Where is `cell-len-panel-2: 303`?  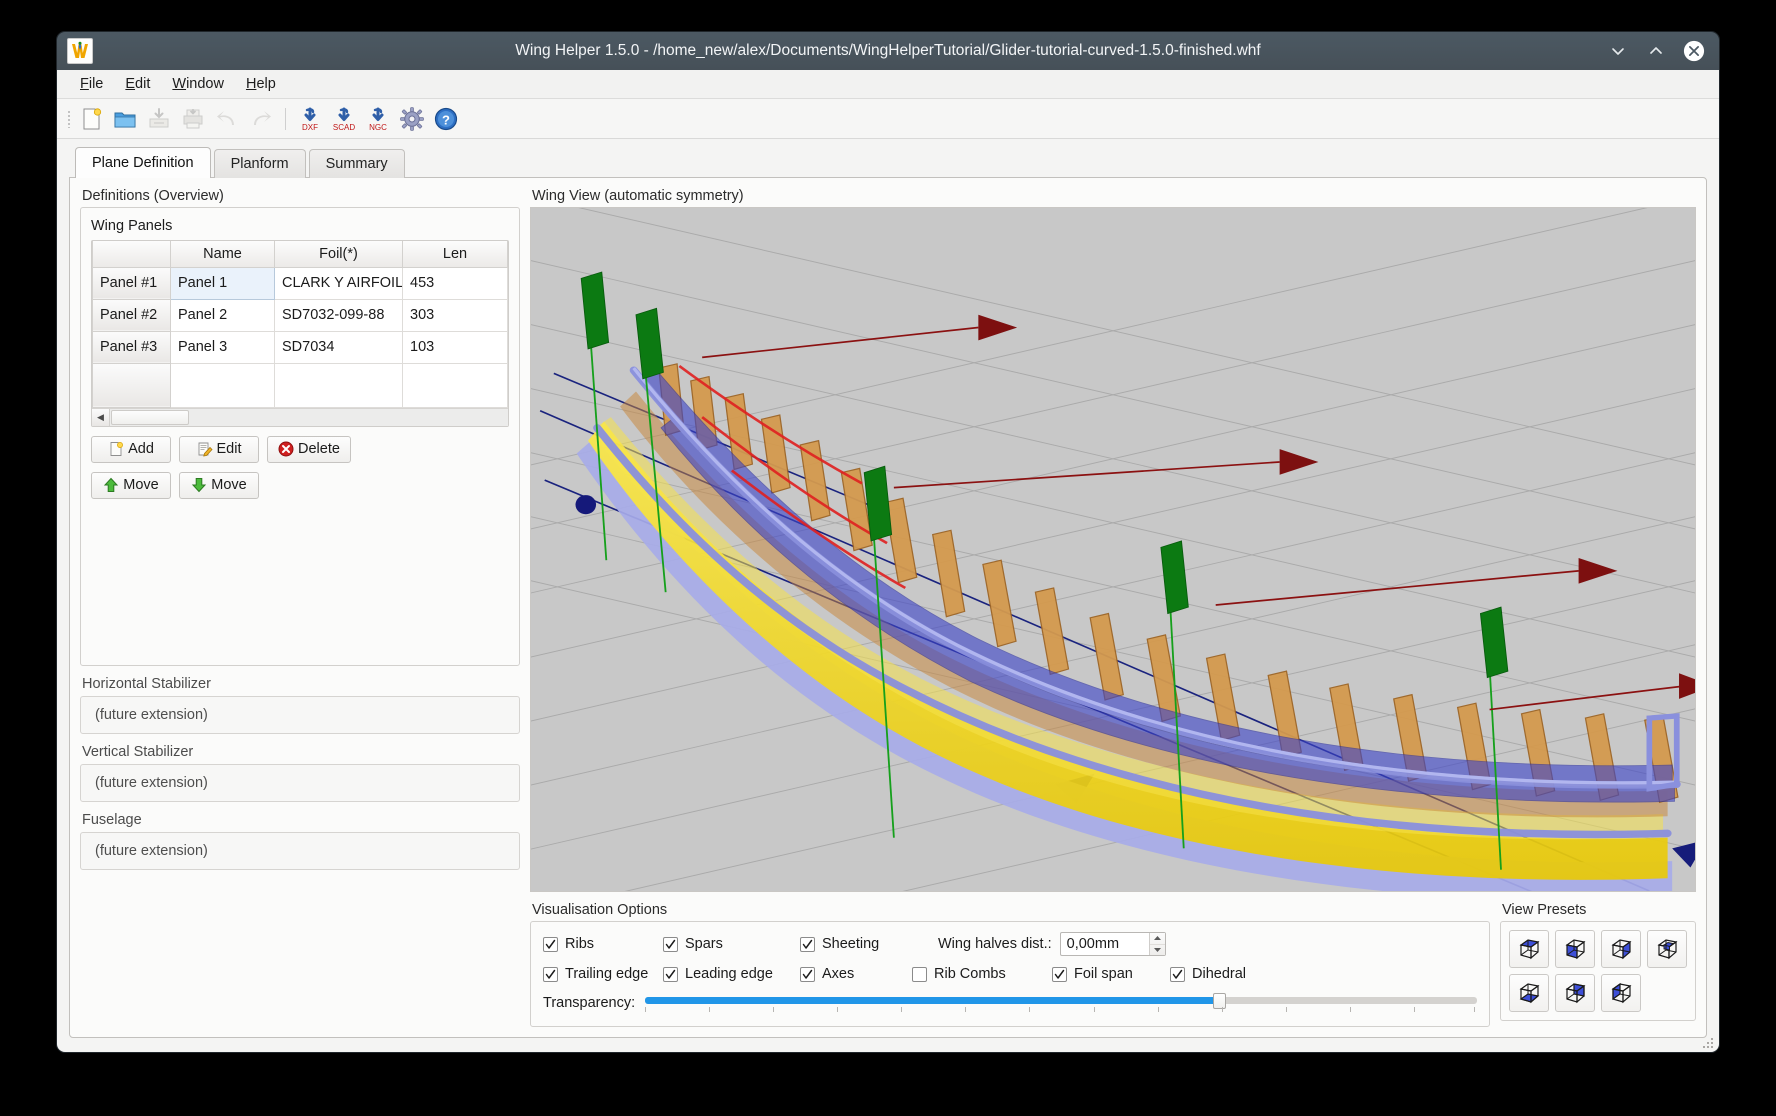
cell-len-panel-2: 303 is located at coordinates (455, 315).